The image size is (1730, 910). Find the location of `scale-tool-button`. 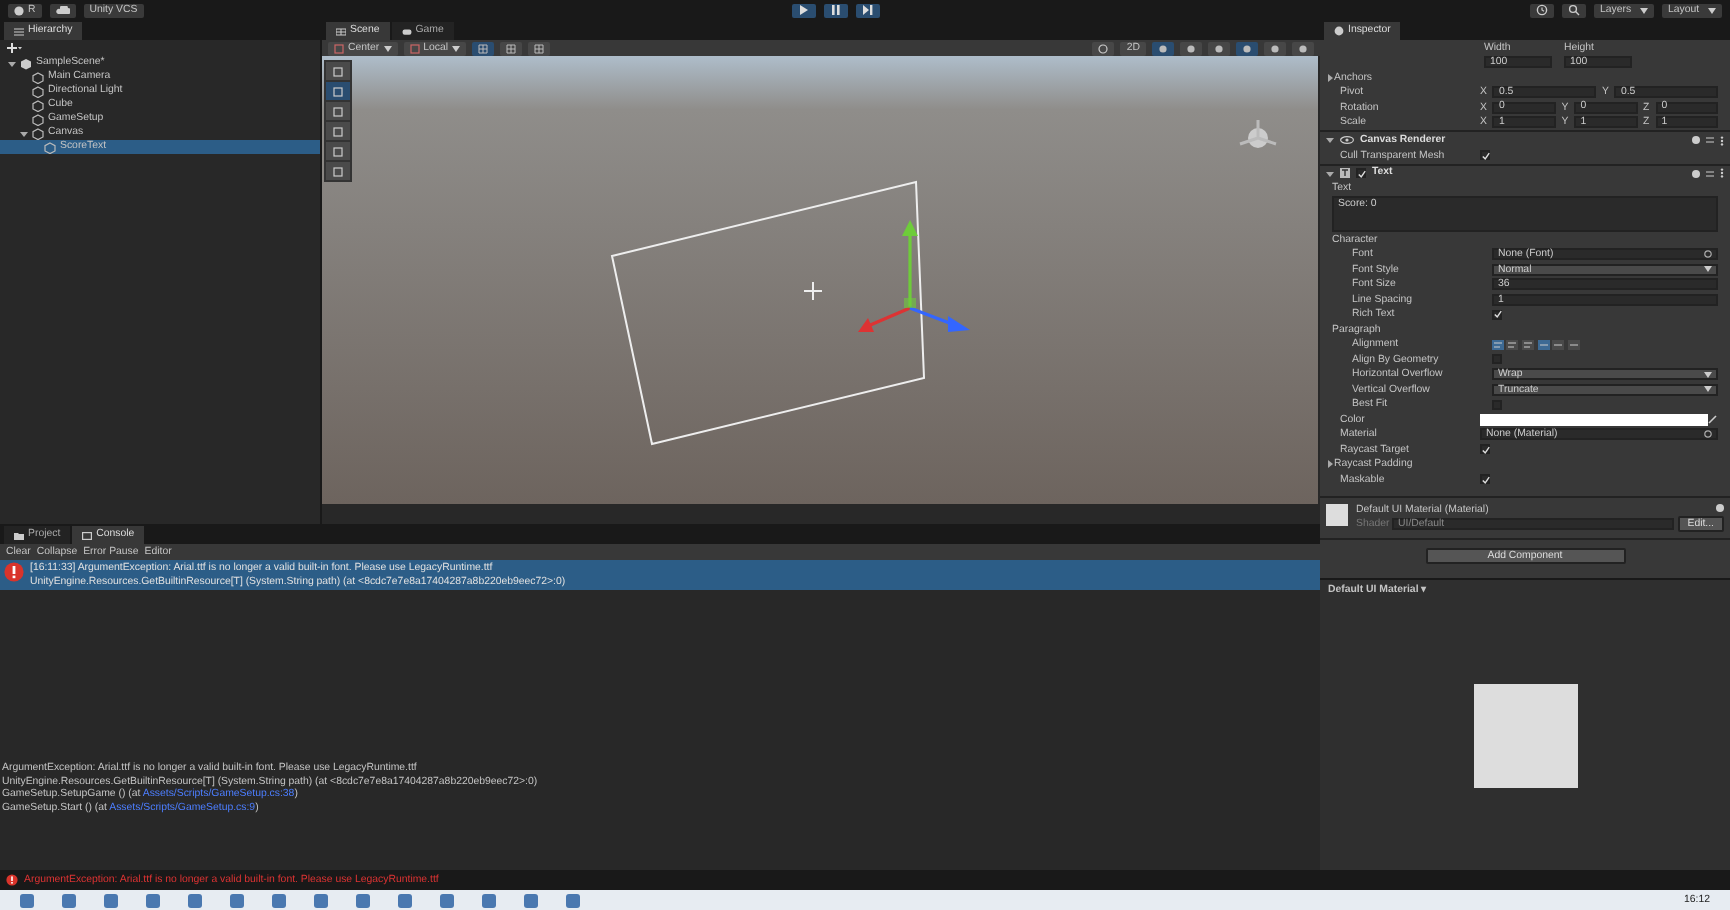

scale-tool-button is located at coordinates (338, 131).